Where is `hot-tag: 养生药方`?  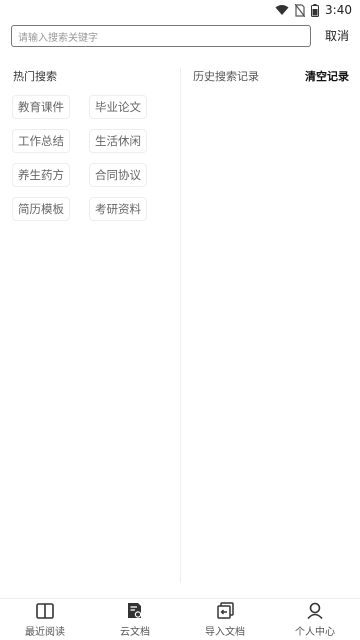 hot-tag: 养生药方 is located at coordinates (41, 175).